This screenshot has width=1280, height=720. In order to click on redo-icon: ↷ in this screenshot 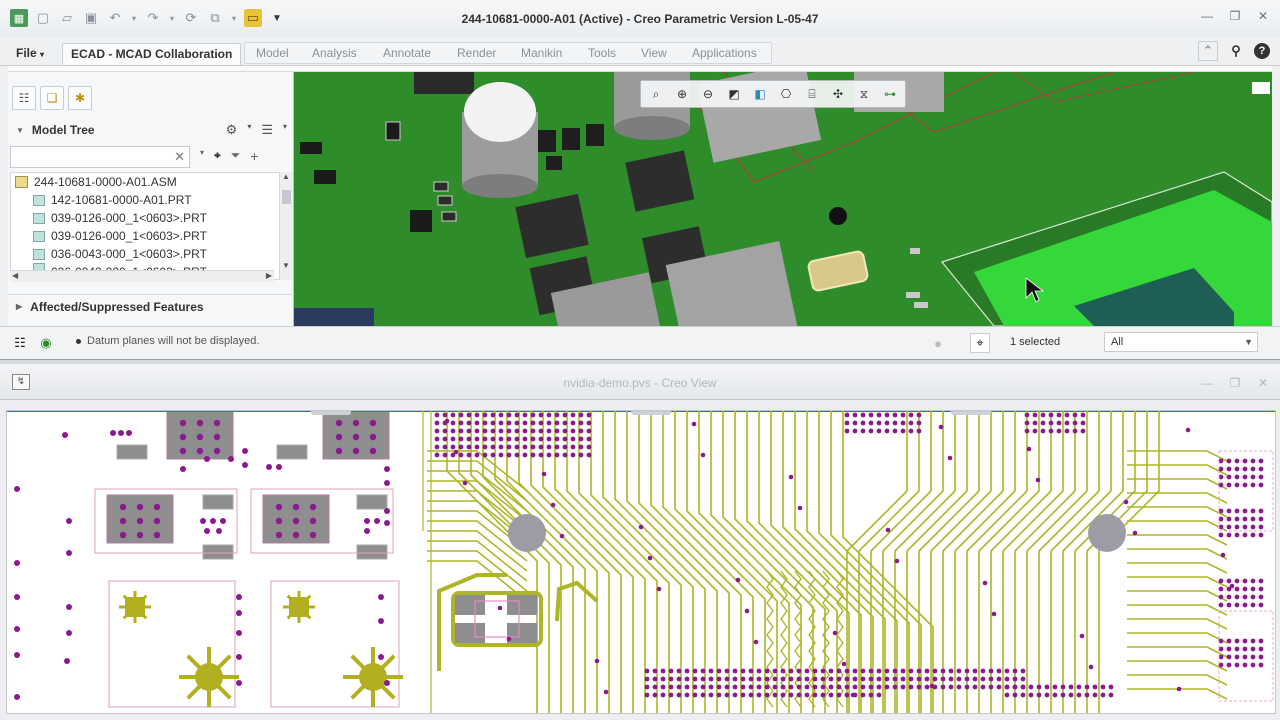, I will do `click(153, 18)`.